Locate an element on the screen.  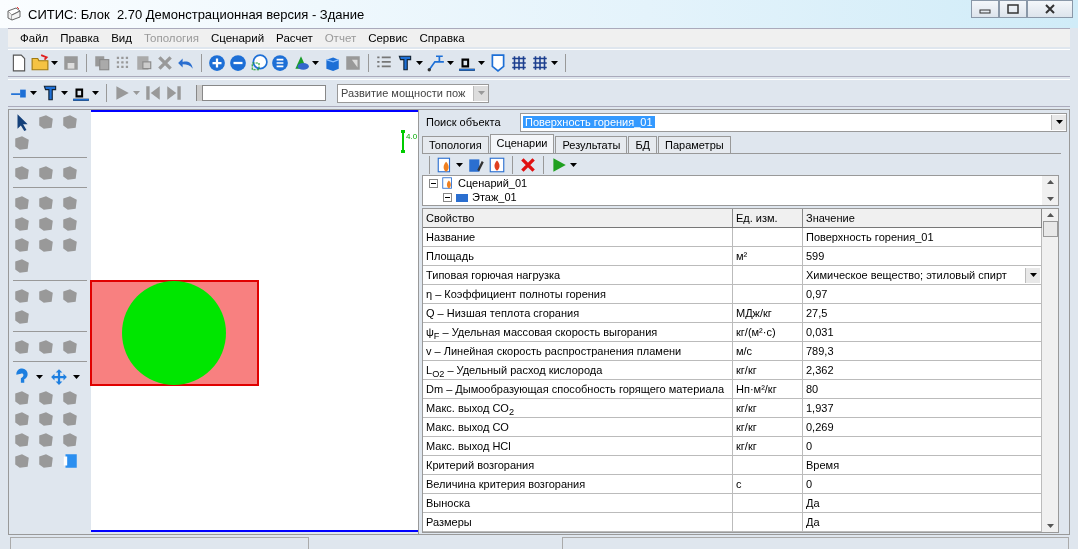
unit-cell: м² is located at coordinates (768, 256).